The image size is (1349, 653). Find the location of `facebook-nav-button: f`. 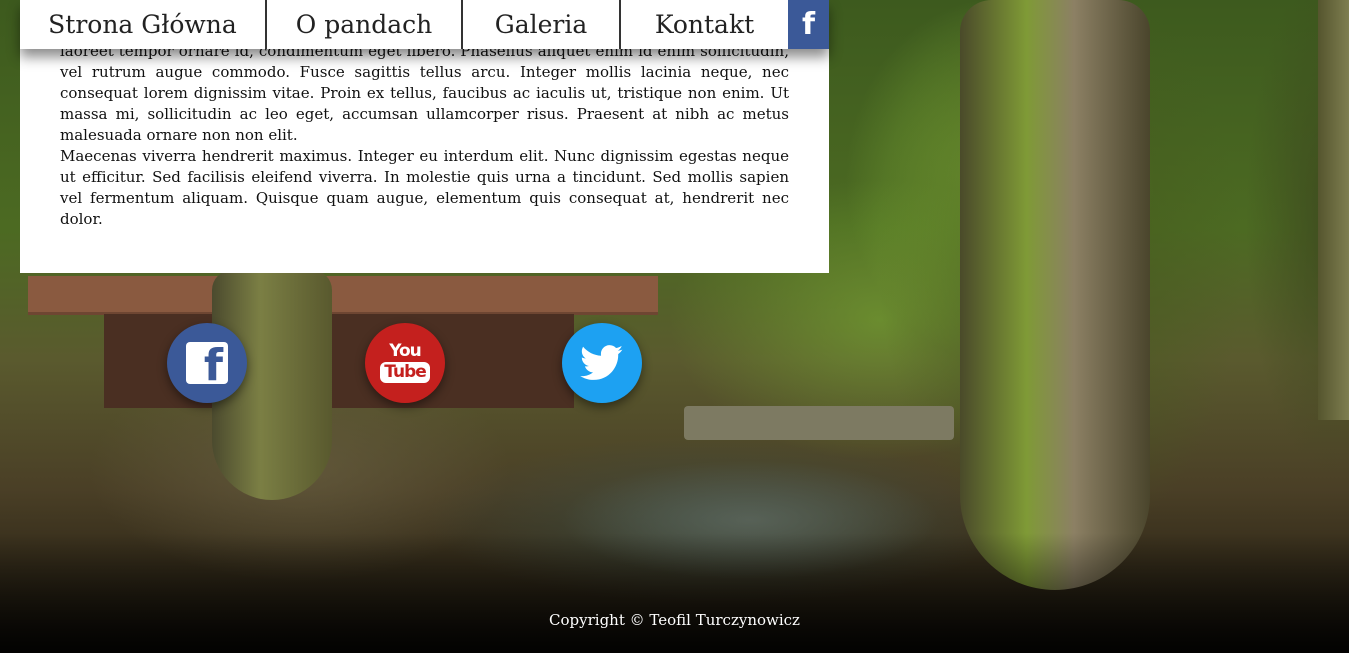

facebook-nav-button: f is located at coordinates (808, 24).